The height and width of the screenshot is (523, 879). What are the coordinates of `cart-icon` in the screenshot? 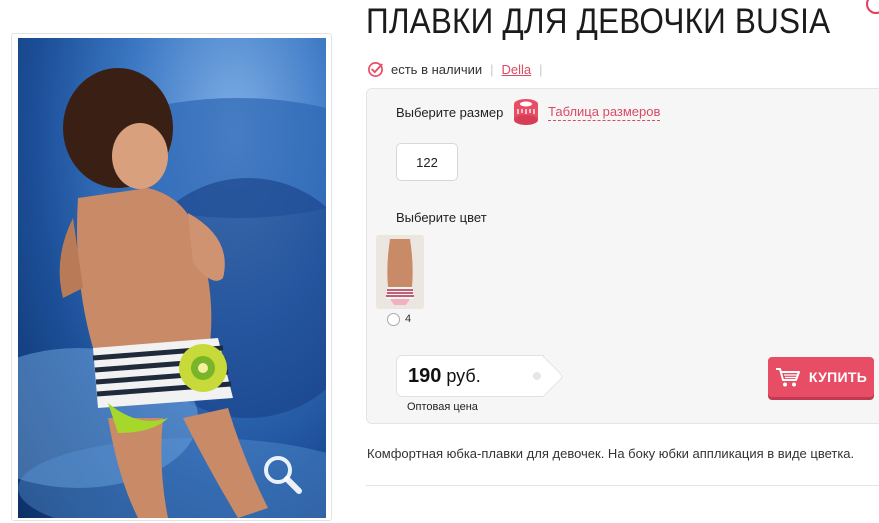 It's located at (787, 377).